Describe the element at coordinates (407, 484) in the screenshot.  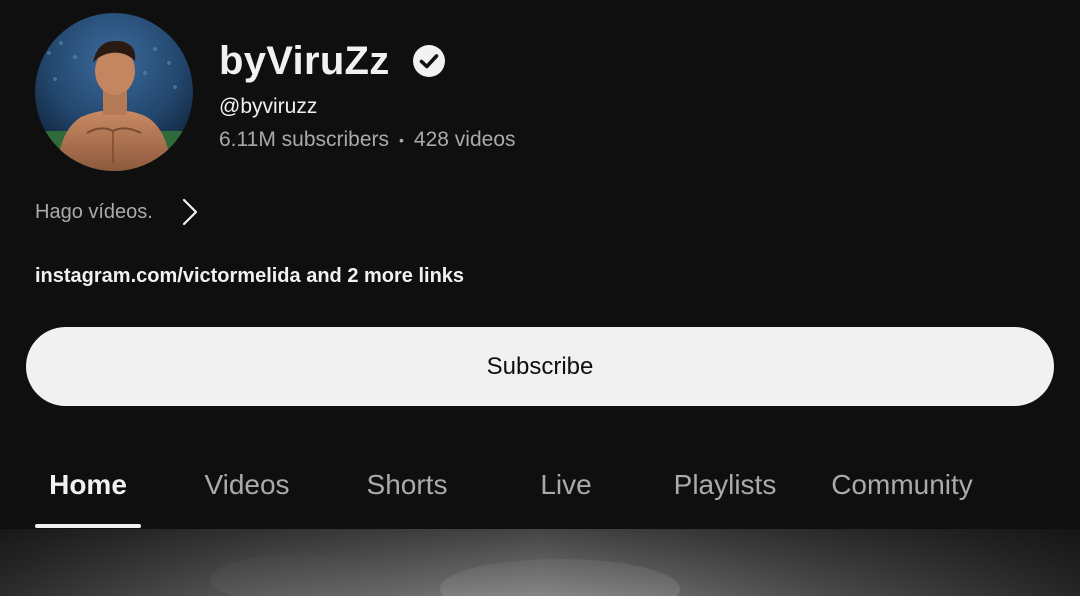
I see `tab-shorts: Shorts` at that location.